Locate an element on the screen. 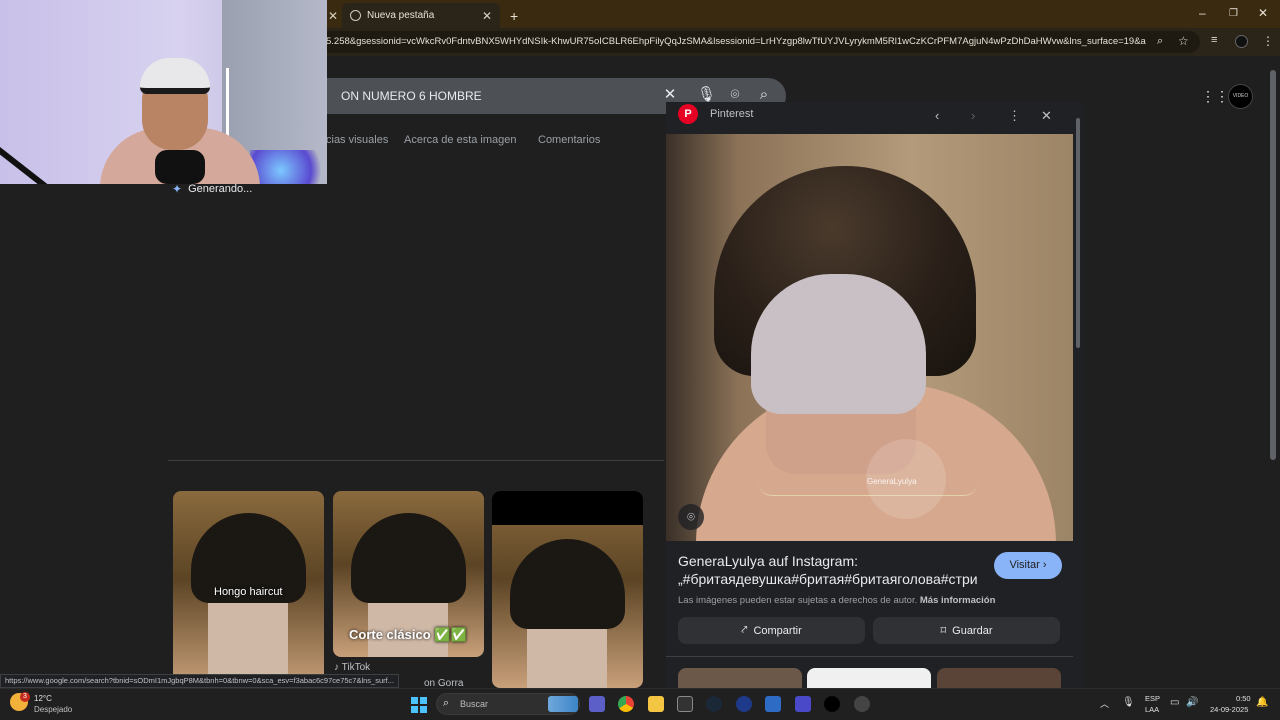 The width and height of the screenshot is (1280, 720). chrome-icon is located at coordinates (626, 704).